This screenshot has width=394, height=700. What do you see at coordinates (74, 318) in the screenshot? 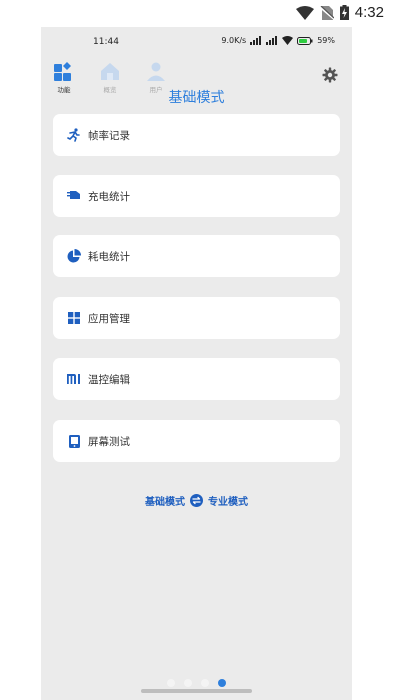
I see `apps-grid-icon` at bounding box center [74, 318].